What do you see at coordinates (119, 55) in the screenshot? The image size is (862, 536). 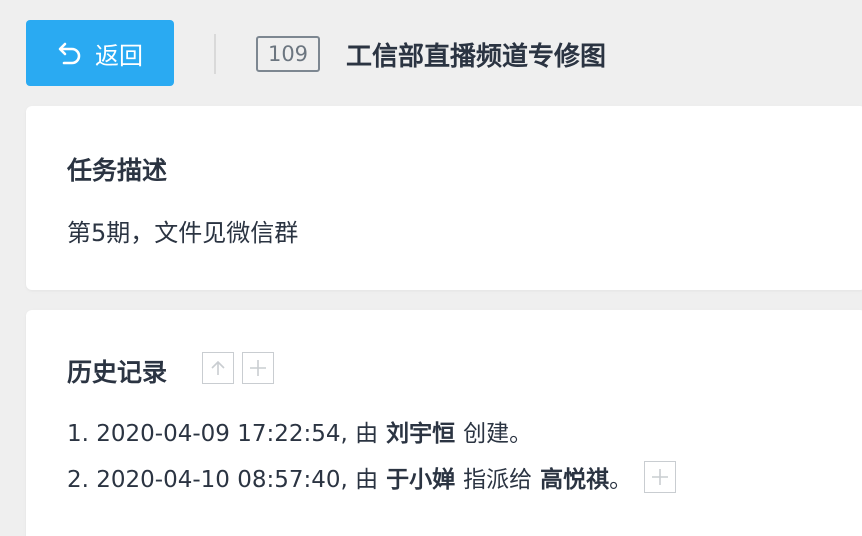 I see `back-button-label: 返回` at bounding box center [119, 55].